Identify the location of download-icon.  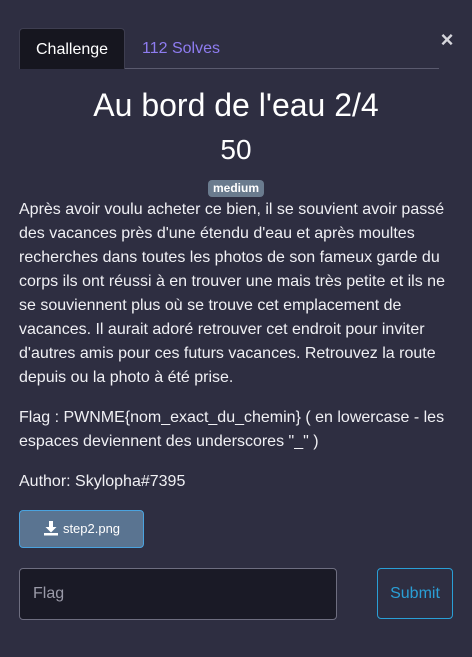
(50, 528).